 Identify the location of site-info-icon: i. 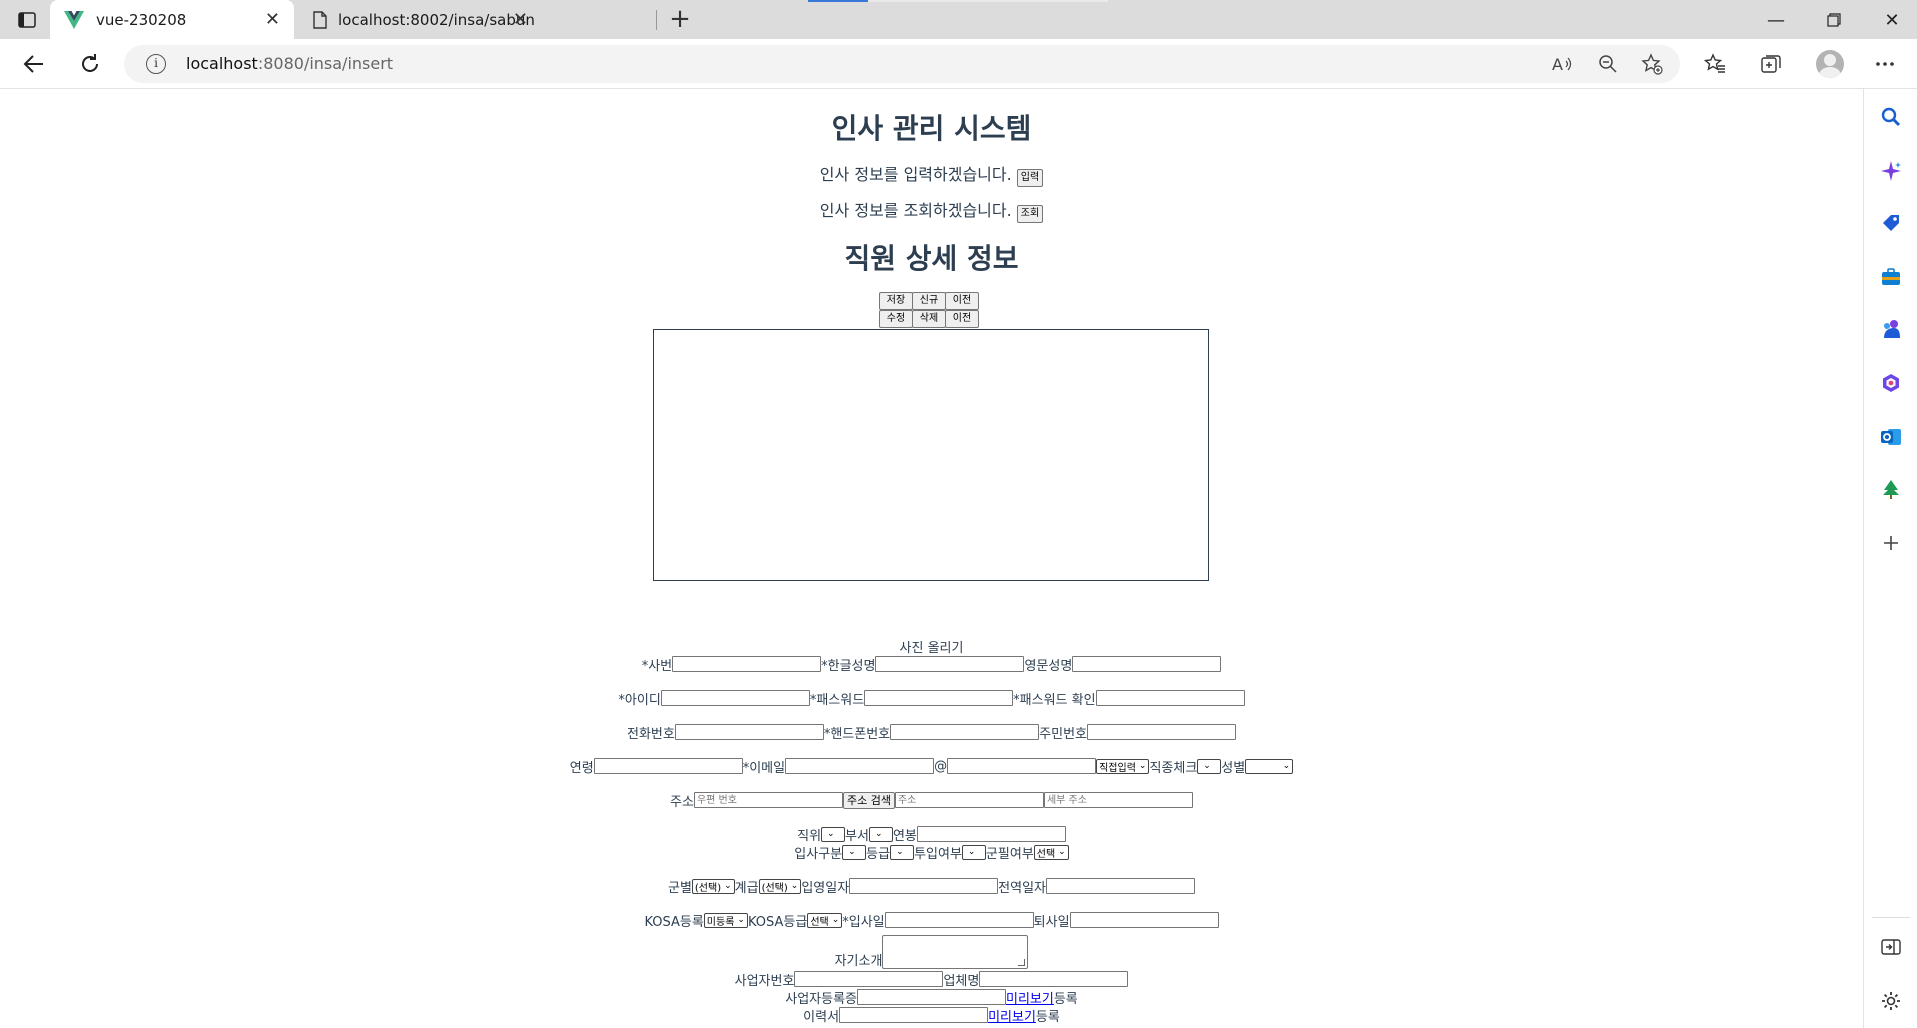
(156, 64).